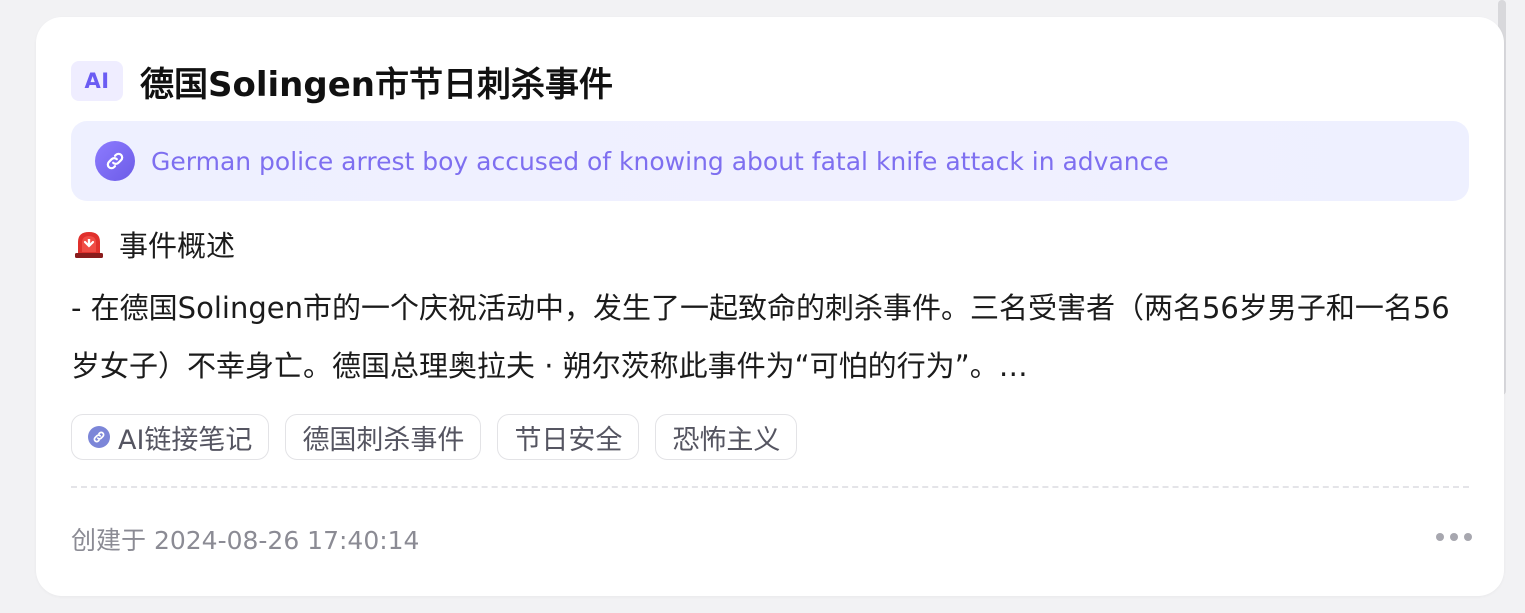 This screenshot has height=613, width=1525. I want to click on tag-festival-safety: 节日安全, so click(568, 437).